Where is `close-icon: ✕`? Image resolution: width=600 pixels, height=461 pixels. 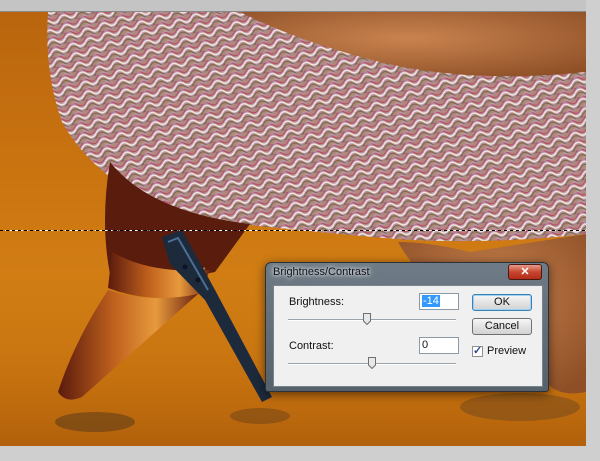 close-icon: ✕ is located at coordinates (525, 272).